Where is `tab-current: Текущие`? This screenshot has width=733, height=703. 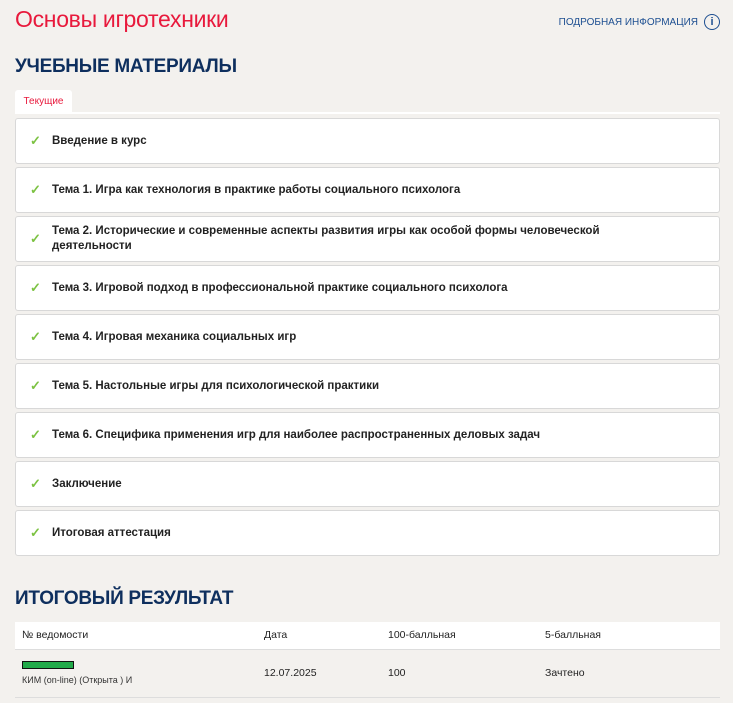
tab-current: Текущие is located at coordinates (43, 101).